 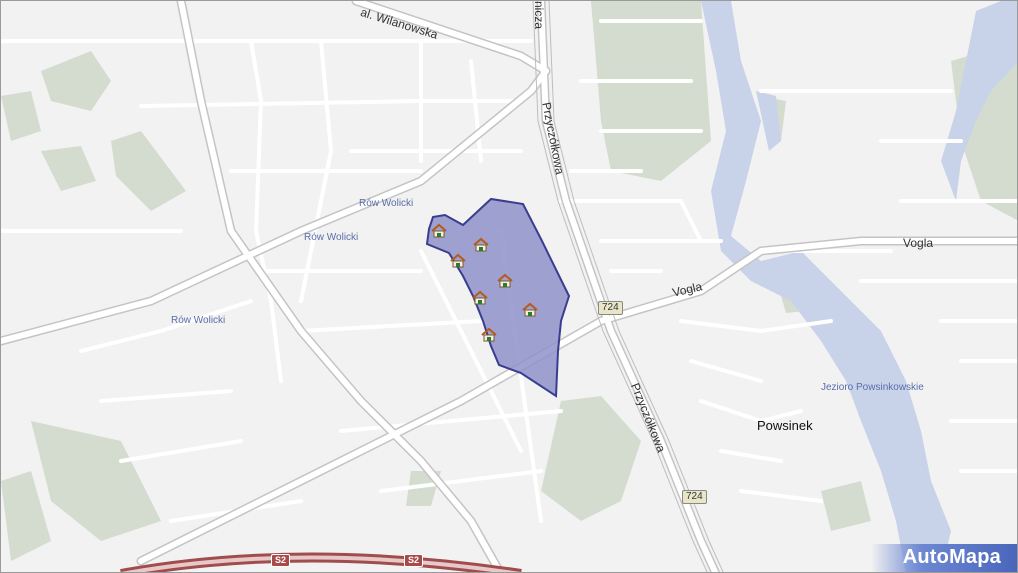 I want to click on expressway-s2, so click(x=321, y=562).